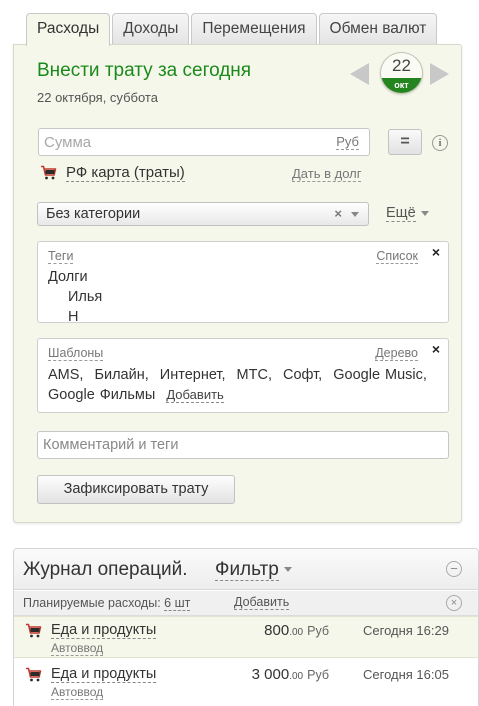  What do you see at coordinates (380, 375) in the screenshot?
I see `template-item: Google Music,` at bounding box center [380, 375].